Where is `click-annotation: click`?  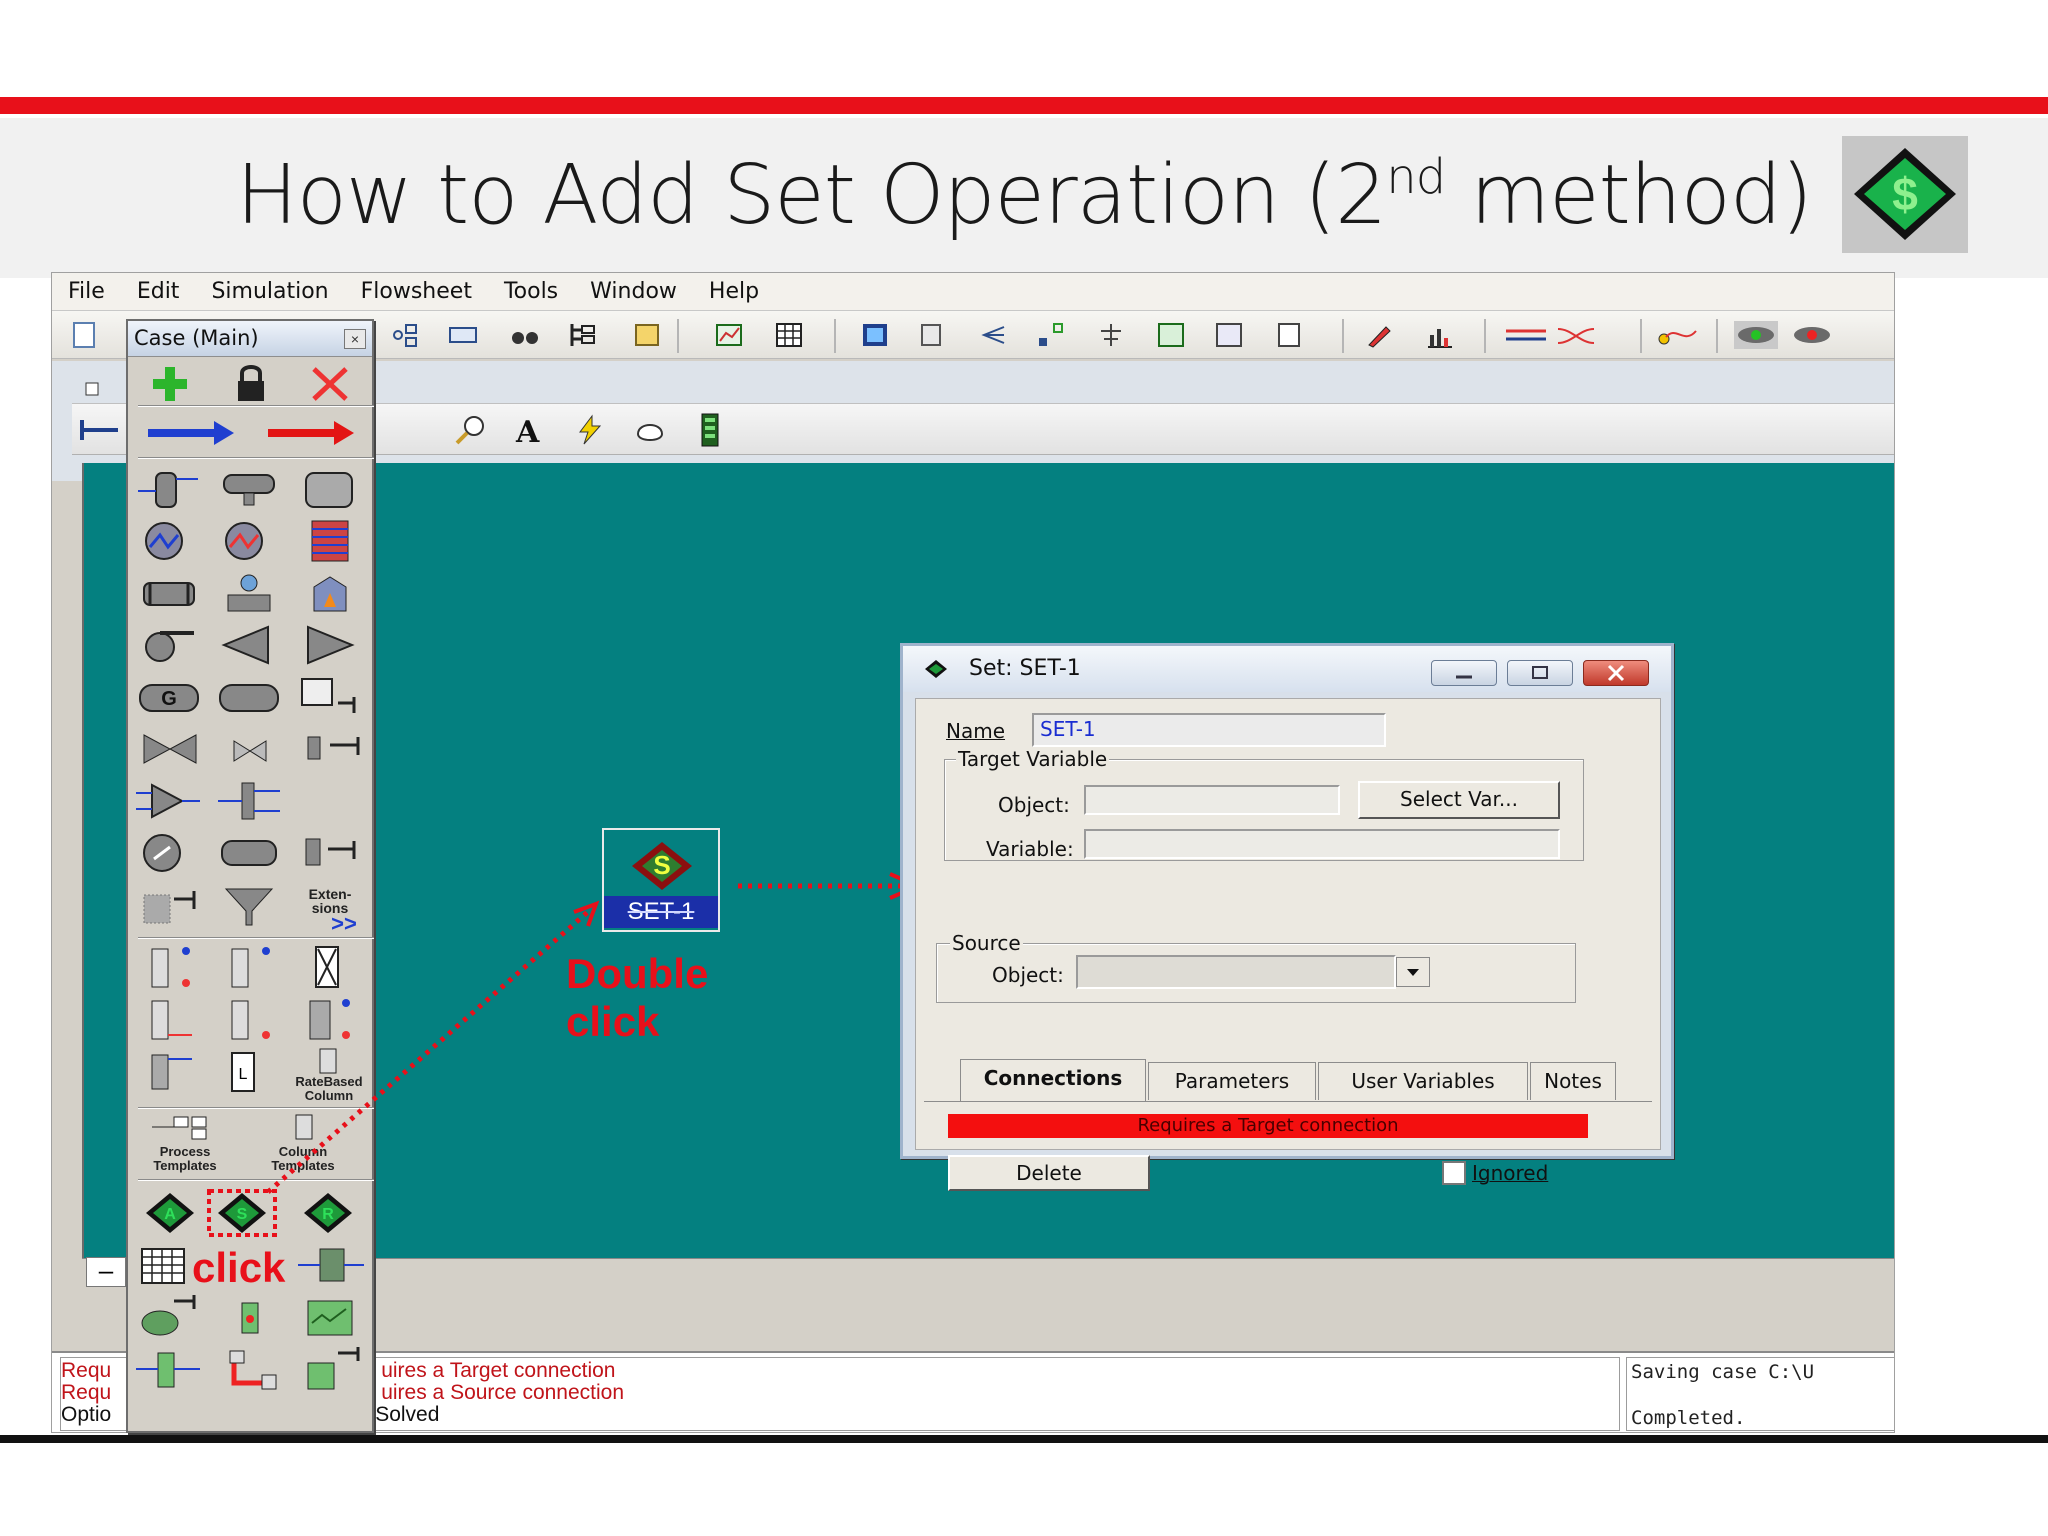
click-annotation: click is located at coordinates (239, 1267).